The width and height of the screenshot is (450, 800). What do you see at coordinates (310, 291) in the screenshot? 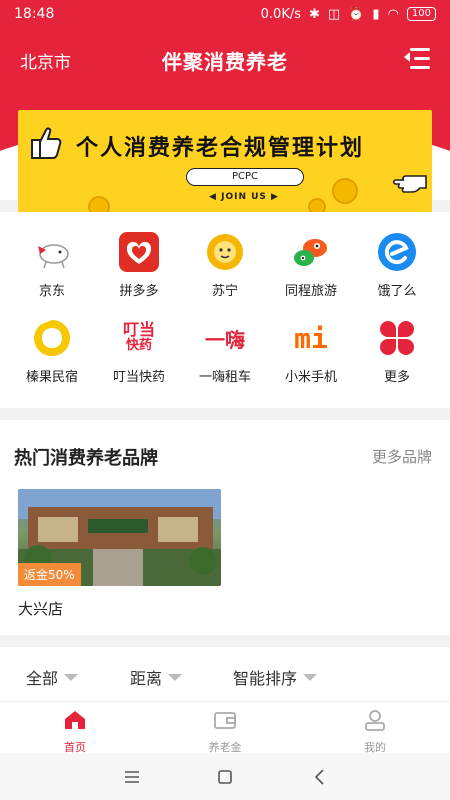
I see `app-label: 同程旅游` at bounding box center [310, 291].